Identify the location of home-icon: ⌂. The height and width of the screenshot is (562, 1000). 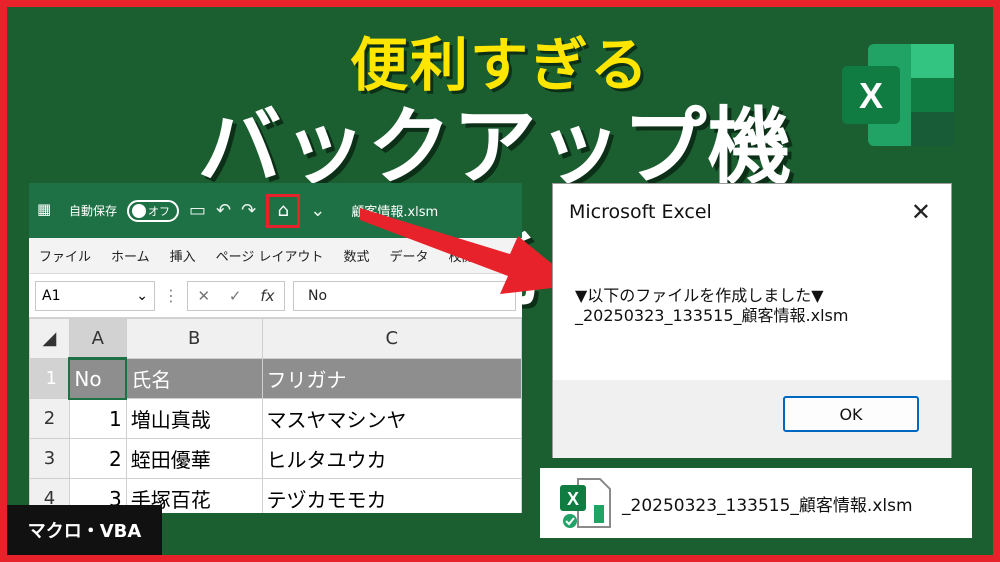
(283, 210).